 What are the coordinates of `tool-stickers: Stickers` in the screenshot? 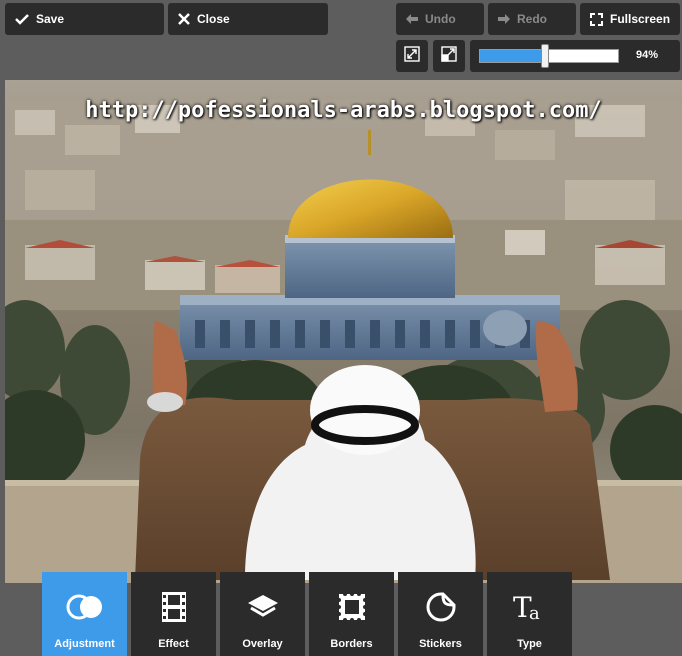 It's located at (440, 614).